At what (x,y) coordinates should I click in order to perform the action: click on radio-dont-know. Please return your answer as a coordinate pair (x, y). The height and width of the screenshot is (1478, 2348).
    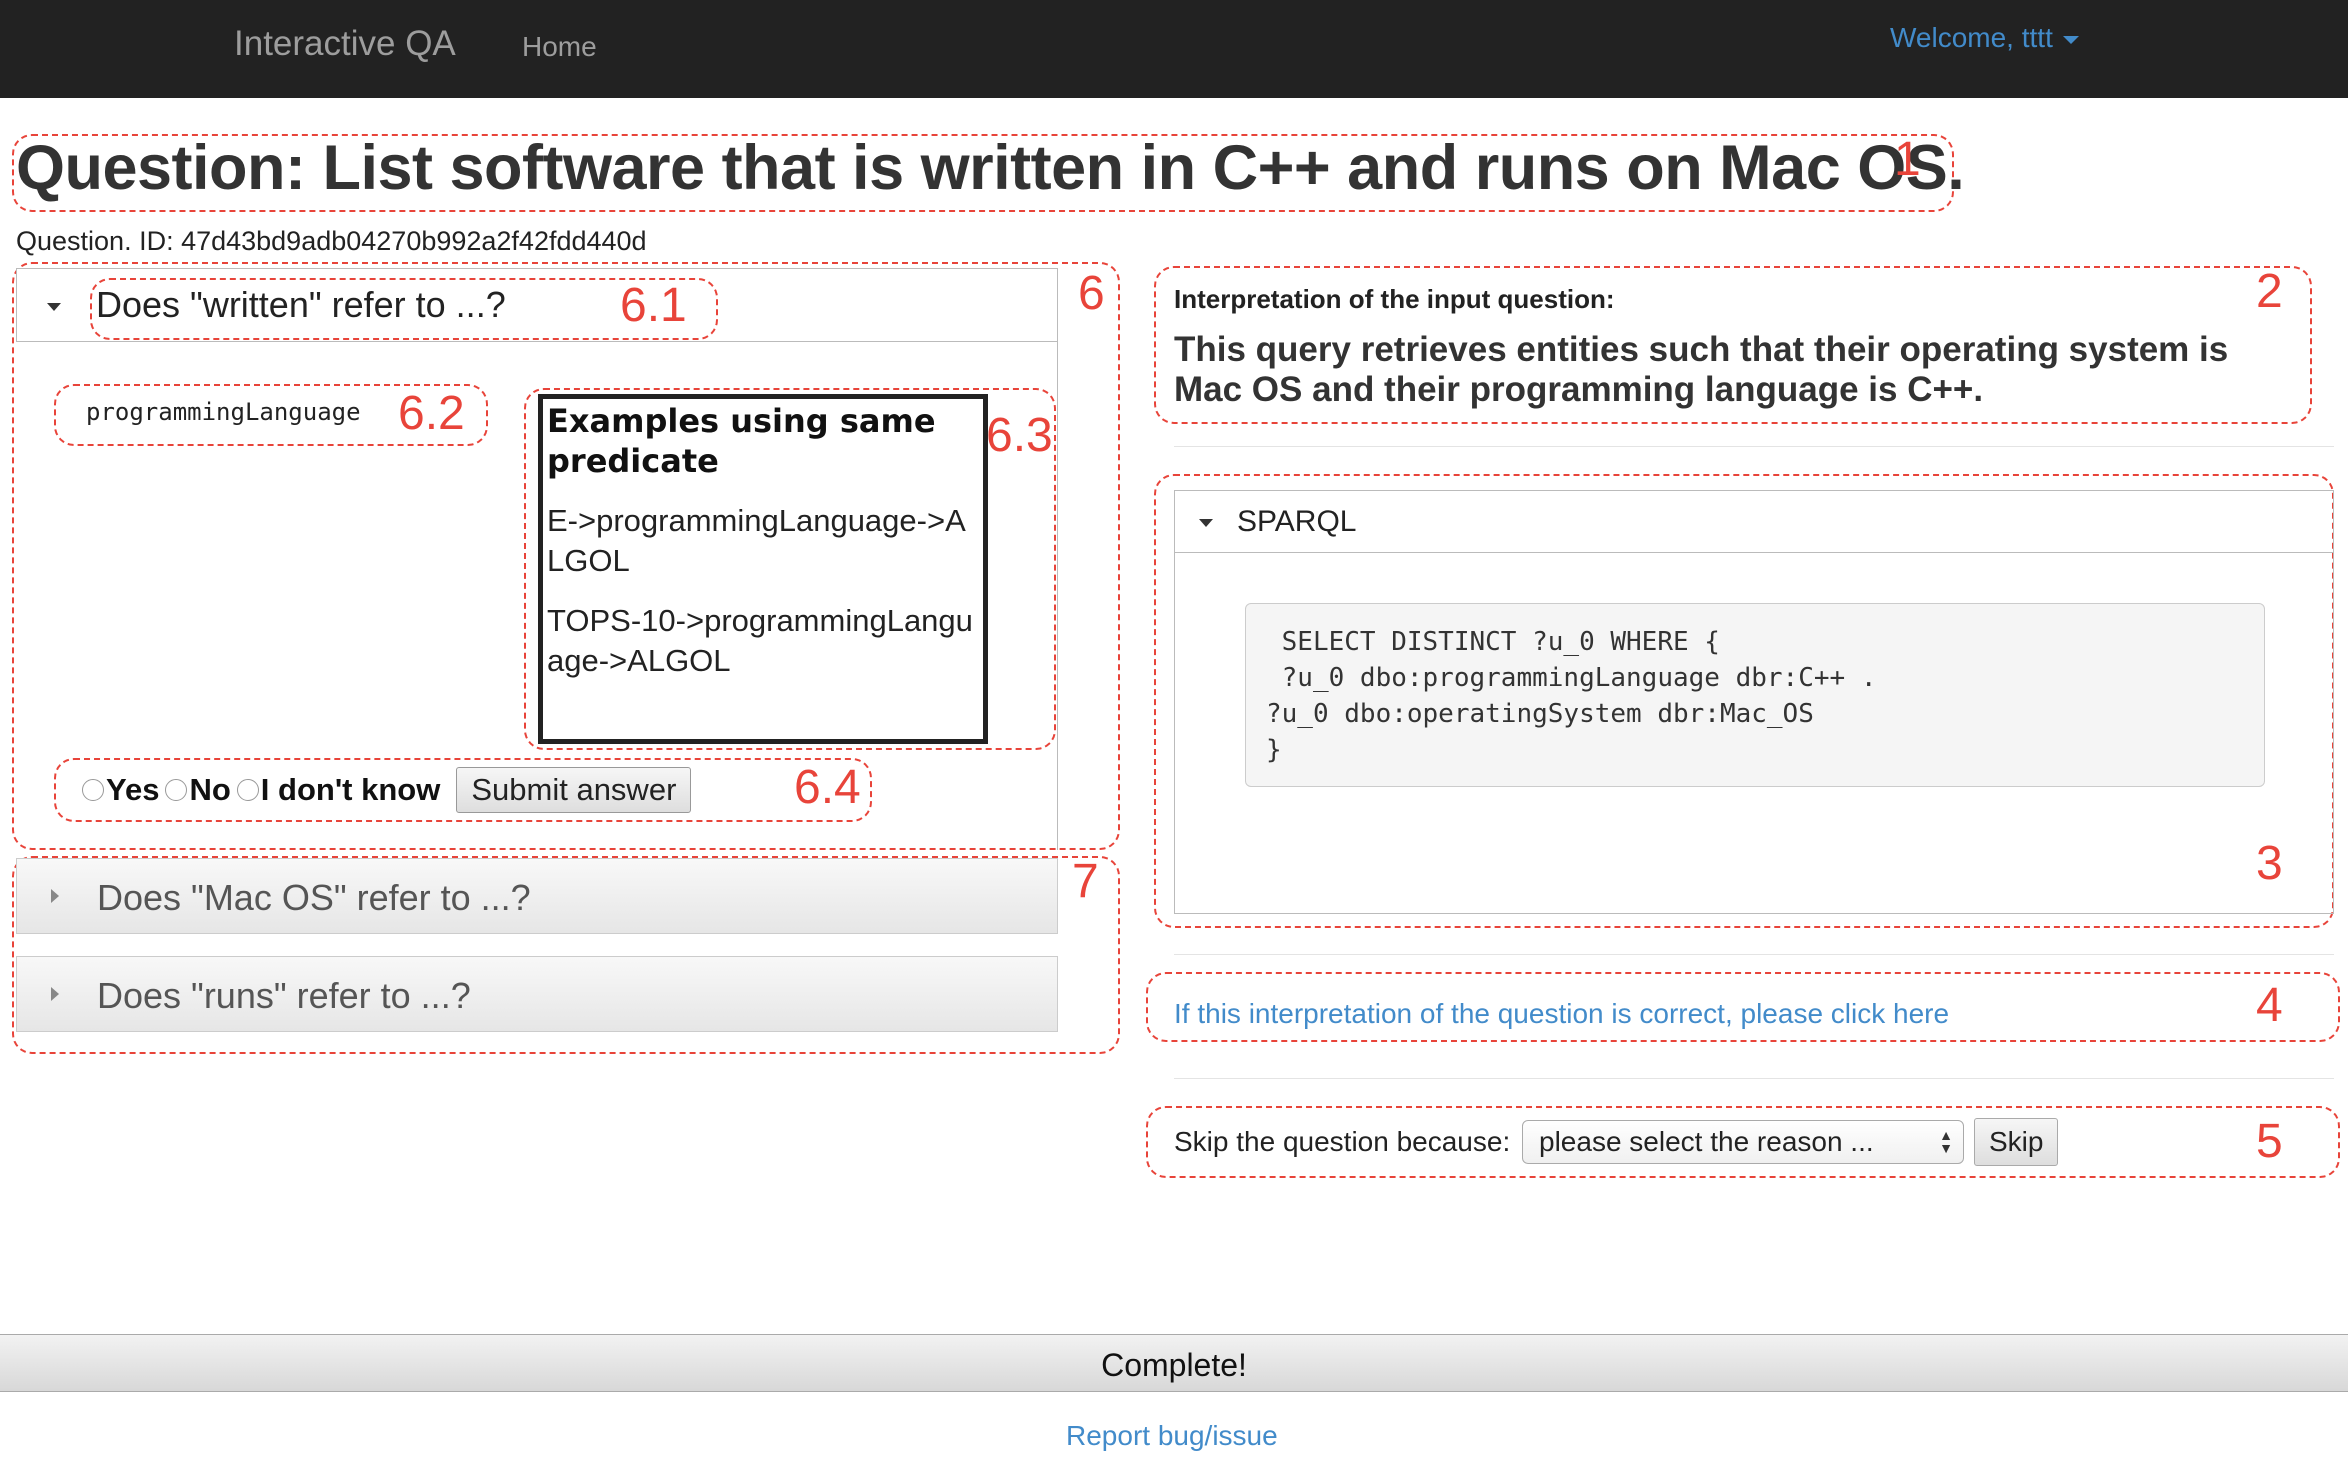
    Looking at the image, I should click on (247, 790).